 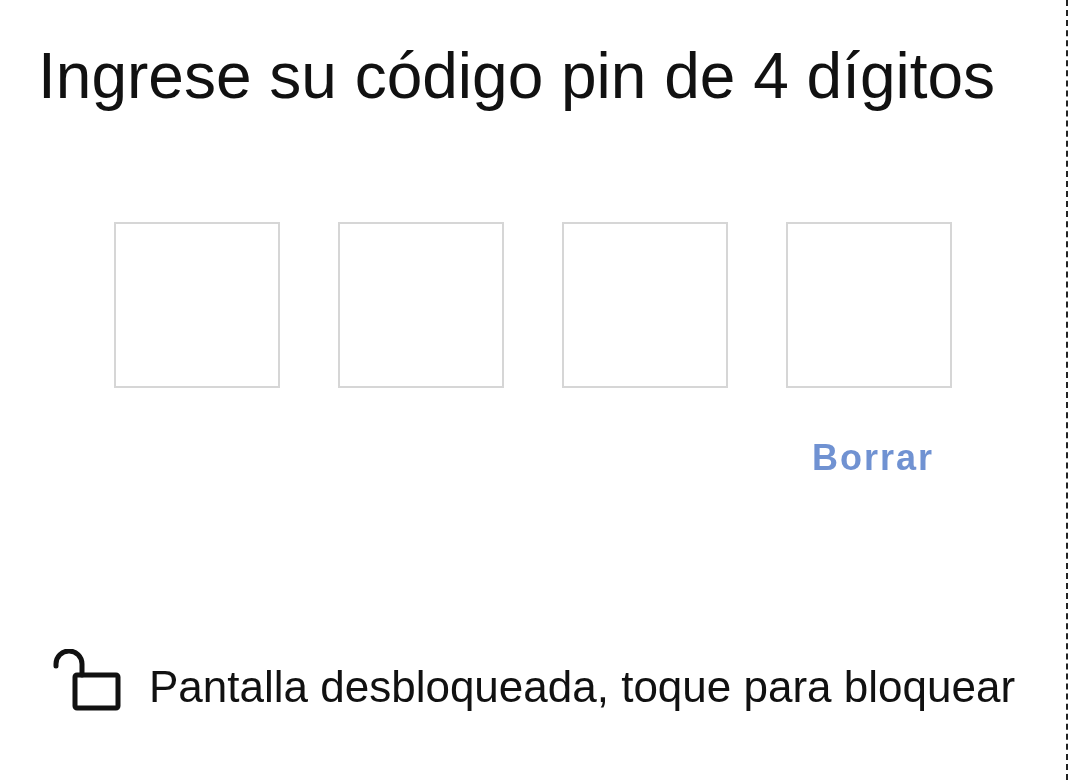 What do you see at coordinates (87, 680) in the screenshot?
I see `unlocked-padlock-icon` at bounding box center [87, 680].